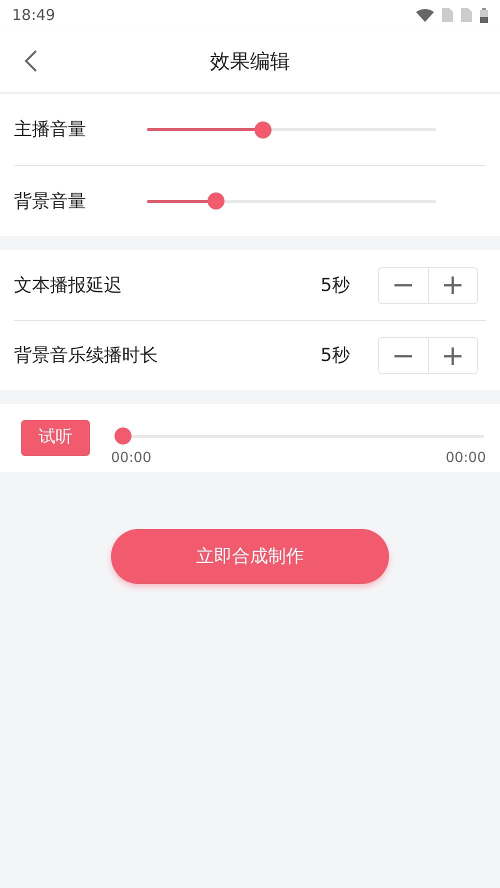  What do you see at coordinates (31, 61) in the screenshot?
I see `back-icon` at bounding box center [31, 61].